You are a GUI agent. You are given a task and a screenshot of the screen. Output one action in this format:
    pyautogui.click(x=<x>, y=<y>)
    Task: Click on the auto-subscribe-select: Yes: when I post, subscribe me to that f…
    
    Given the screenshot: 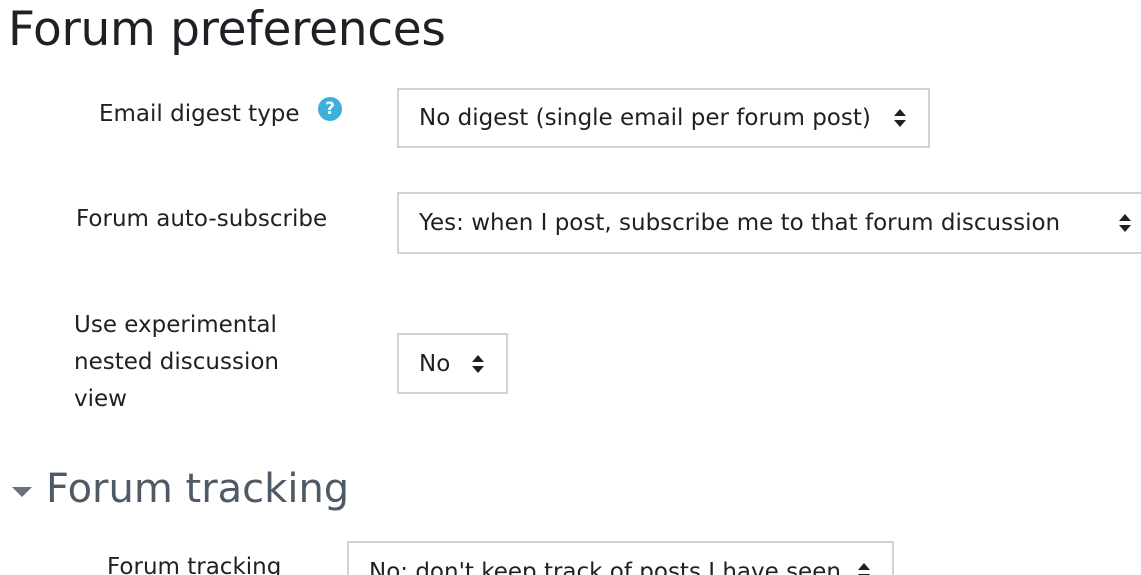 What is the action you would take?
    pyautogui.click(x=769, y=223)
    